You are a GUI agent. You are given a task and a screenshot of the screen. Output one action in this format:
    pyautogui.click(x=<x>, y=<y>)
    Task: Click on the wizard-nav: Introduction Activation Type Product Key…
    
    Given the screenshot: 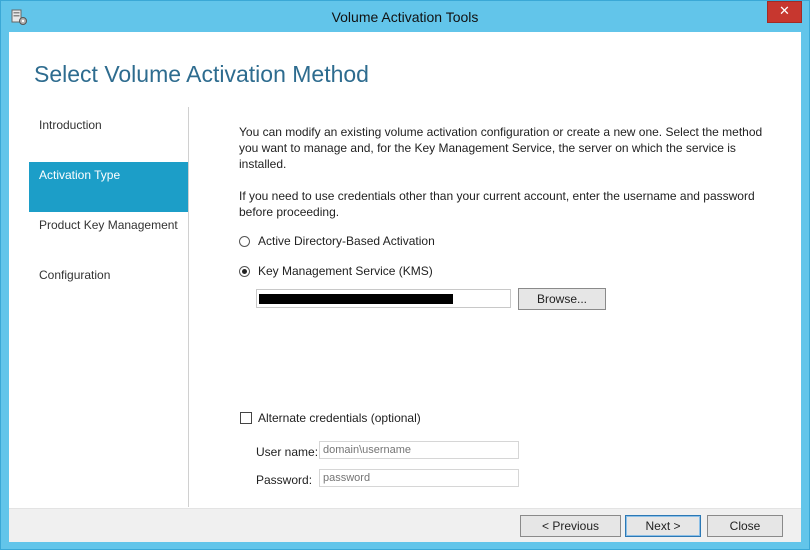 What is the action you would take?
    pyautogui.click(x=108, y=212)
    